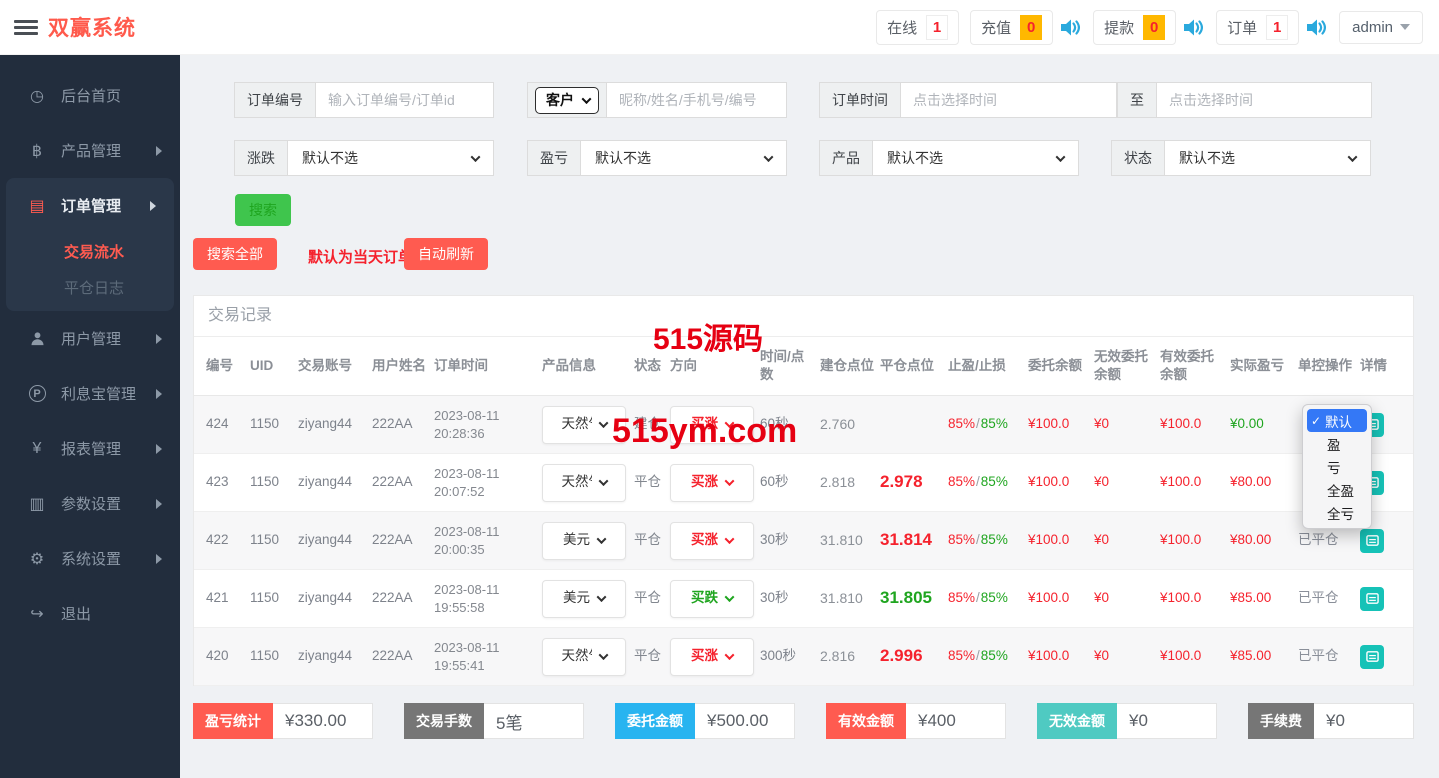 Image resolution: width=1439 pixels, height=778 pixels. Describe the element at coordinates (1251, 482) in the screenshot. I see `cell-actual-profit: ¥80.00` at that location.